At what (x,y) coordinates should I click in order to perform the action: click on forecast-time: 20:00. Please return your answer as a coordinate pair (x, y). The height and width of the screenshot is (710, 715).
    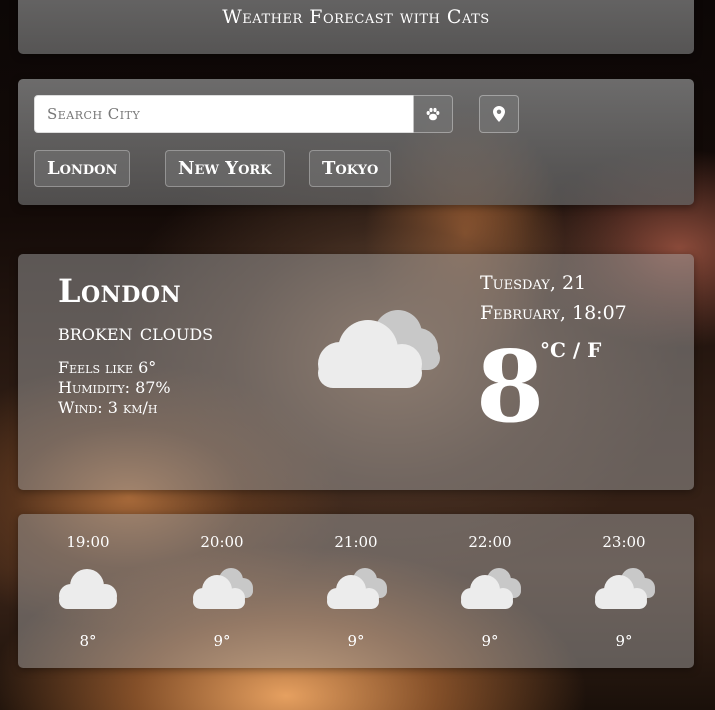
    Looking at the image, I should click on (222, 542).